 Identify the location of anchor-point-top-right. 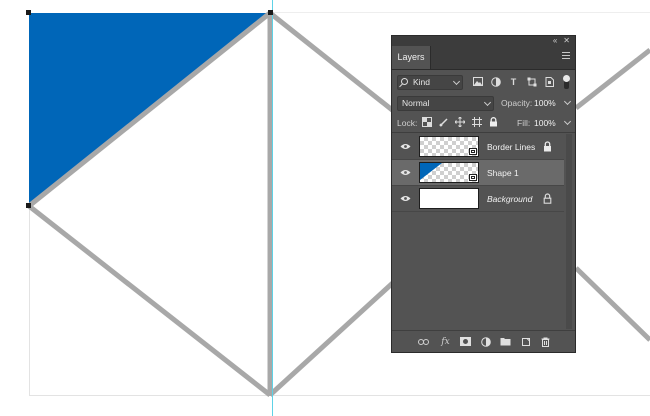
(270, 12).